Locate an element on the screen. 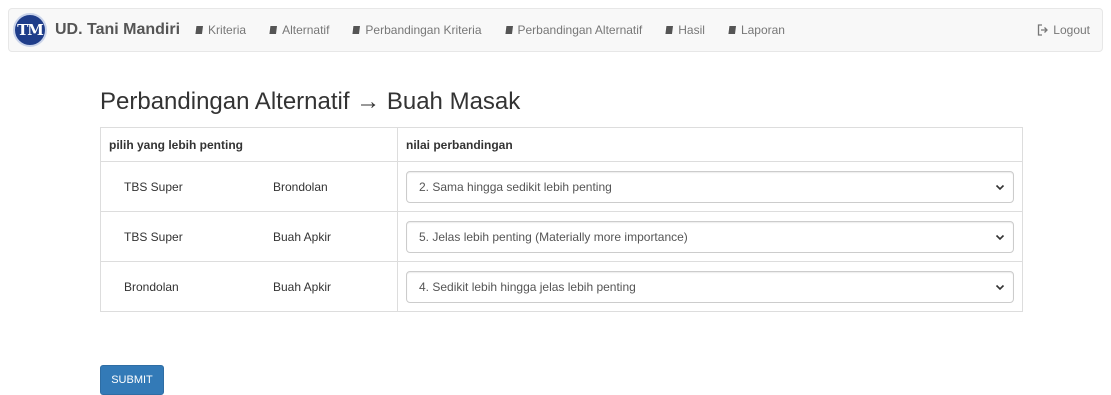 The height and width of the screenshot is (395, 1111). nav-item-label: Laporan is located at coordinates (762, 30).